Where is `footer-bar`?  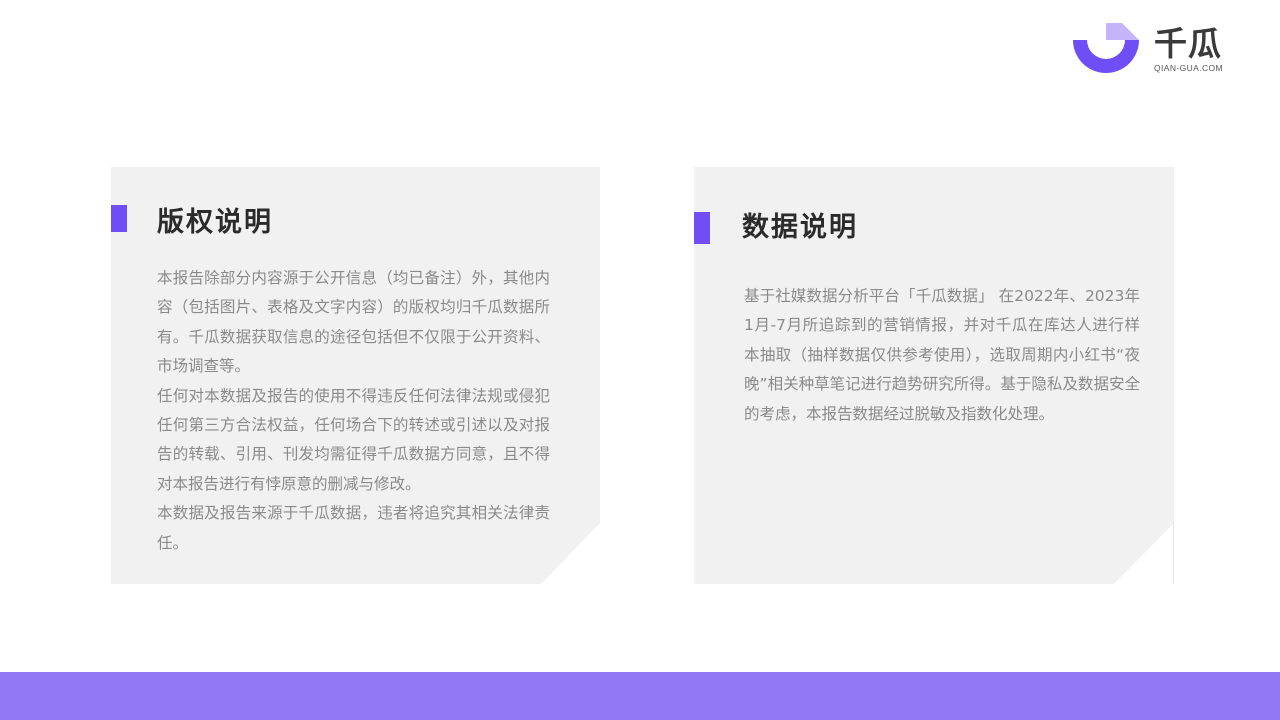 footer-bar is located at coordinates (640, 696).